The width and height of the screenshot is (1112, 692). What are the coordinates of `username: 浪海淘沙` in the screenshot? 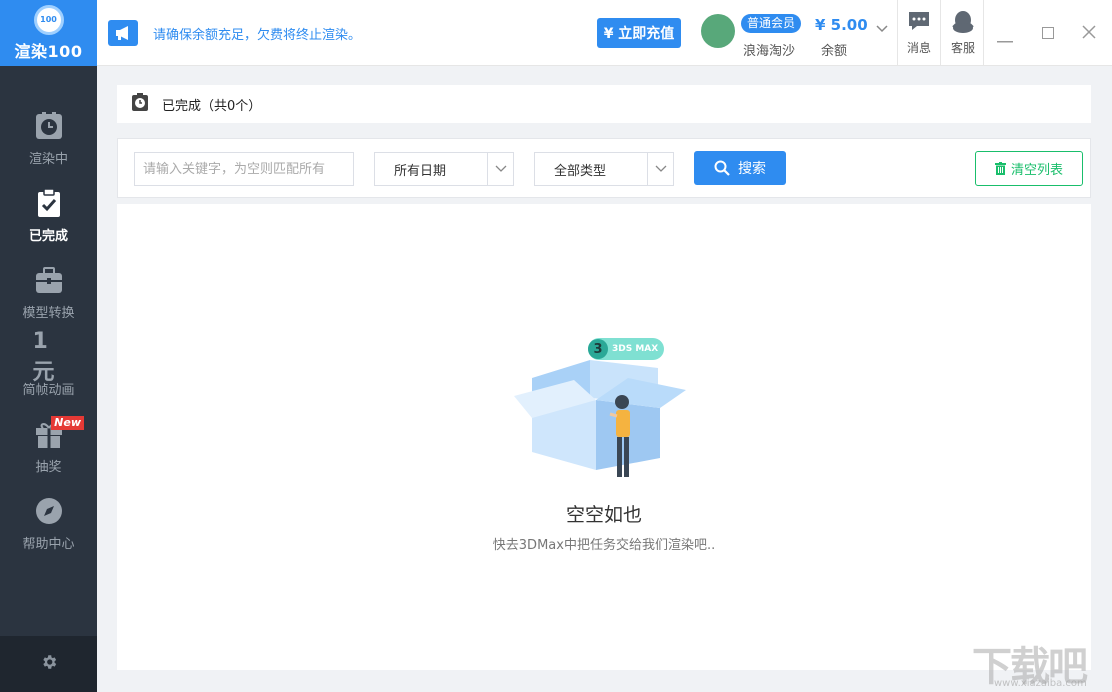 It's located at (769, 49).